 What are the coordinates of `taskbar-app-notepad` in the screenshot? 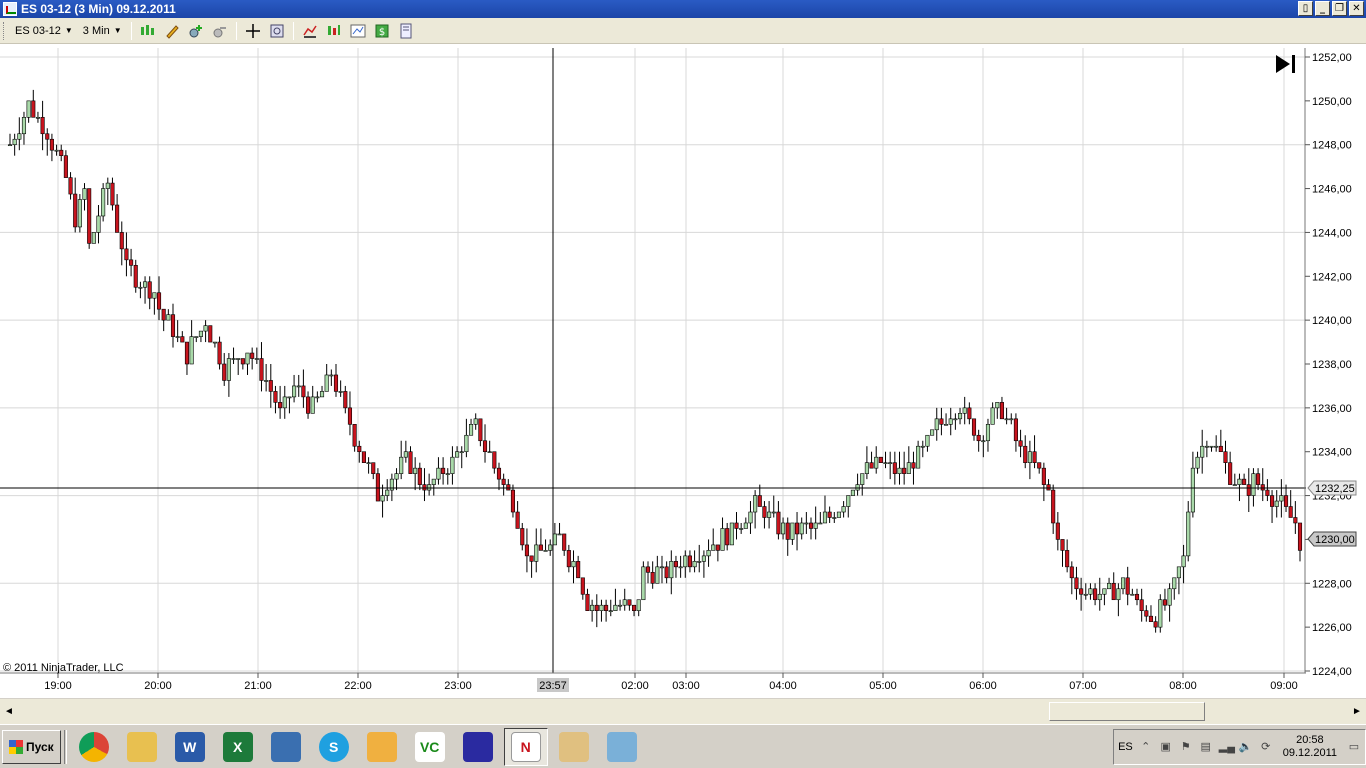 It's located at (622, 747).